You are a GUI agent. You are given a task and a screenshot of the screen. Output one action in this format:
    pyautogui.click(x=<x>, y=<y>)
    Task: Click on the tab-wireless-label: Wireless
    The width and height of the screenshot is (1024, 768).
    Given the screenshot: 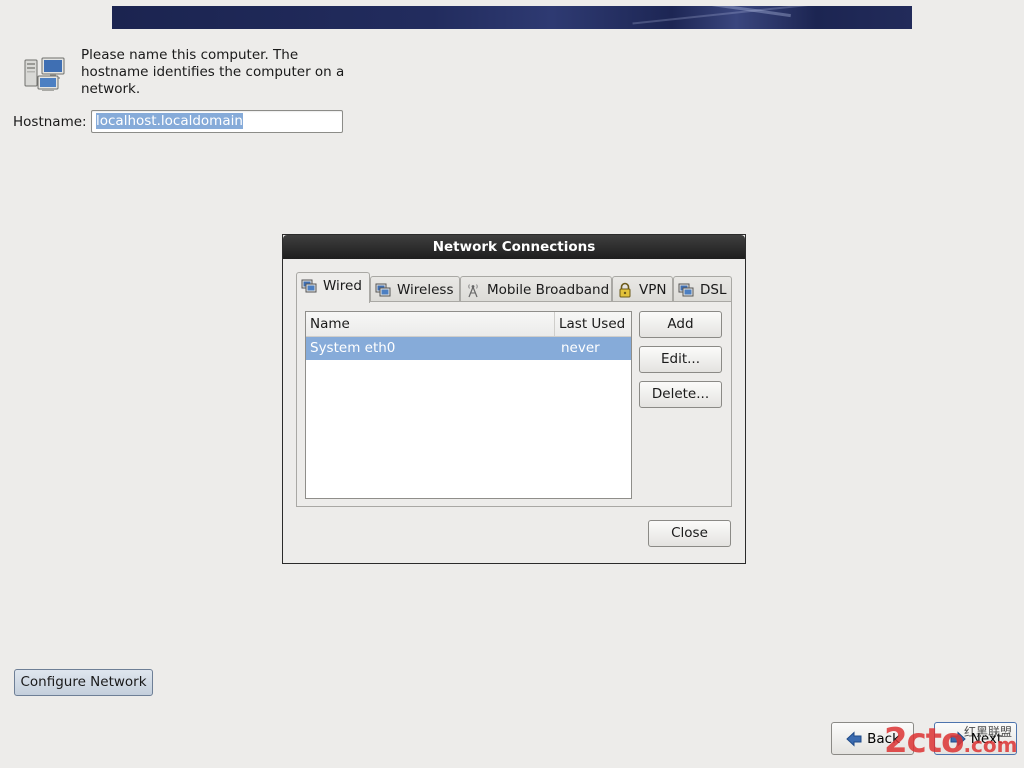 What is the action you would take?
    pyautogui.click(x=425, y=289)
    